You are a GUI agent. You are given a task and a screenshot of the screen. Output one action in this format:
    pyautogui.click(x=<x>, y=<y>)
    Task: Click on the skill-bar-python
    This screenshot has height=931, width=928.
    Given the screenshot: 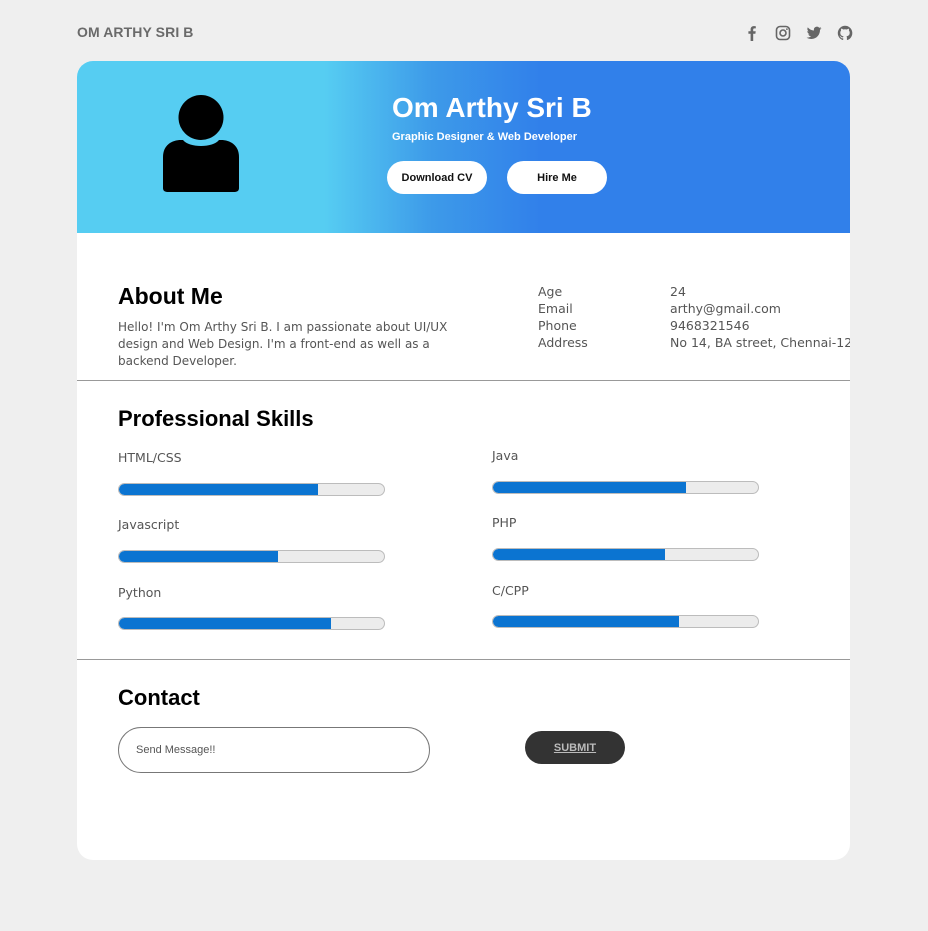 What is the action you would take?
    pyautogui.click(x=251, y=623)
    